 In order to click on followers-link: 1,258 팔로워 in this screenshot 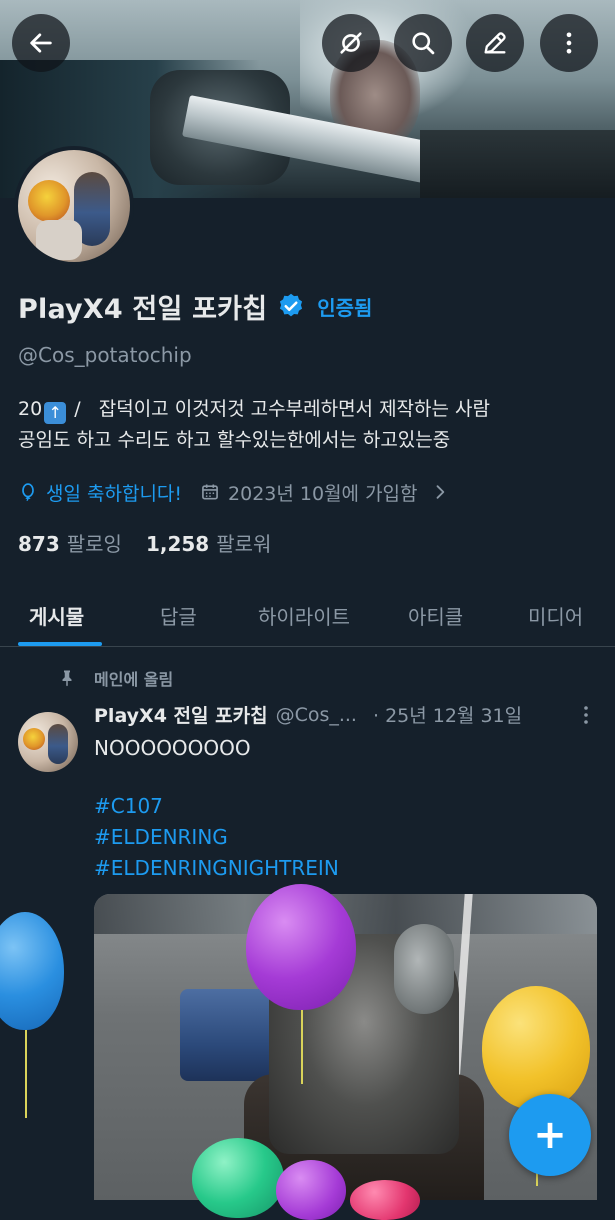, I will do `click(208, 542)`.